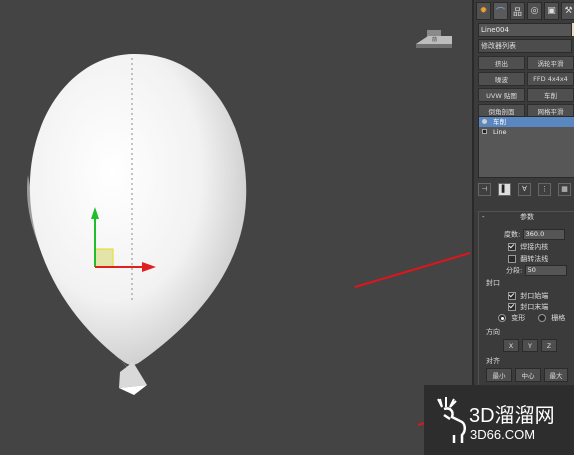  I want to click on cap-end-row: 封口末端, so click(528, 307).